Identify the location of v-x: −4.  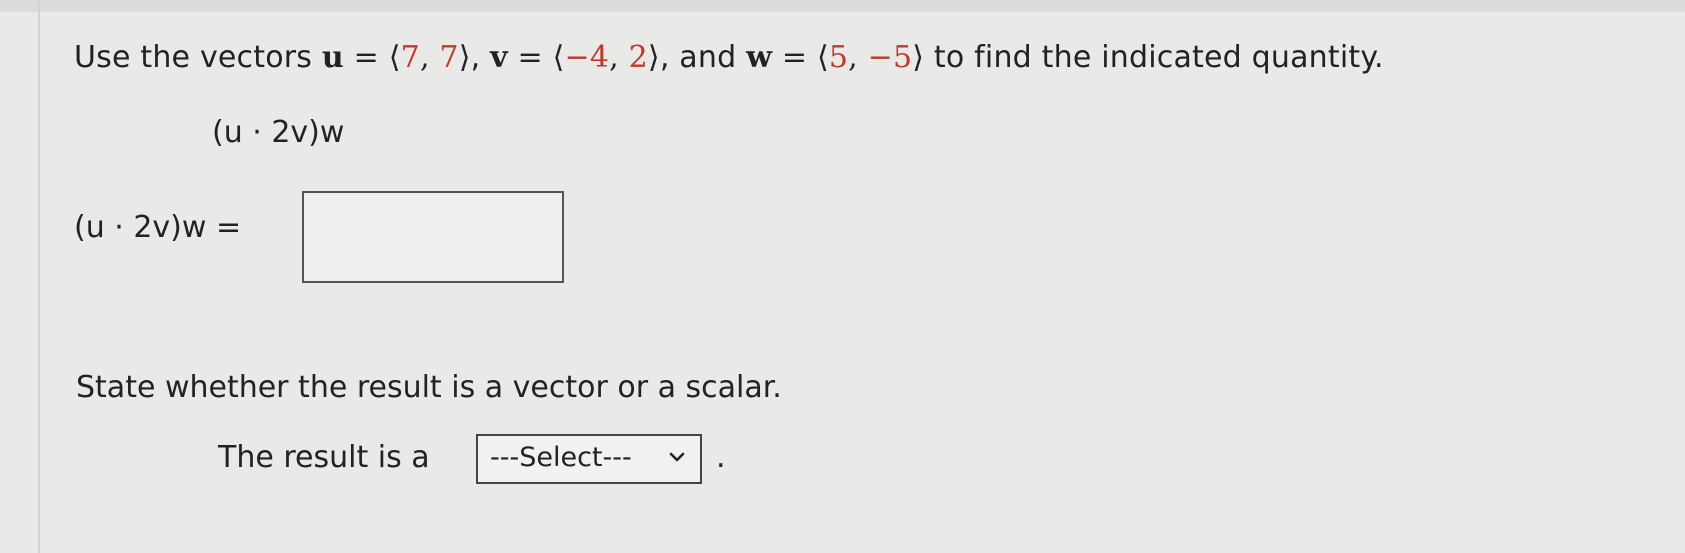
(587, 57).